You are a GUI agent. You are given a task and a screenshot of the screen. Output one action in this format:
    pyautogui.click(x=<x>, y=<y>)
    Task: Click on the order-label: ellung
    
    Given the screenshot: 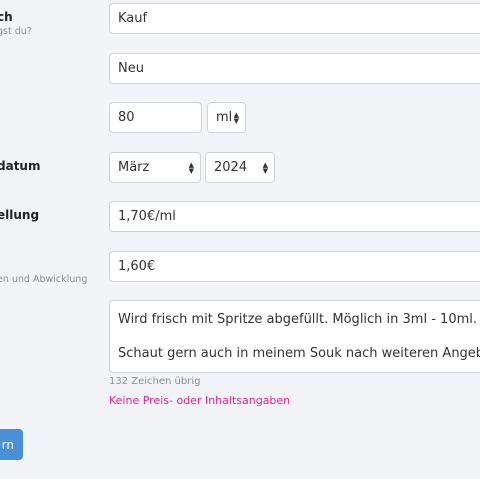 What is the action you would take?
    pyautogui.click(x=20, y=215)
    